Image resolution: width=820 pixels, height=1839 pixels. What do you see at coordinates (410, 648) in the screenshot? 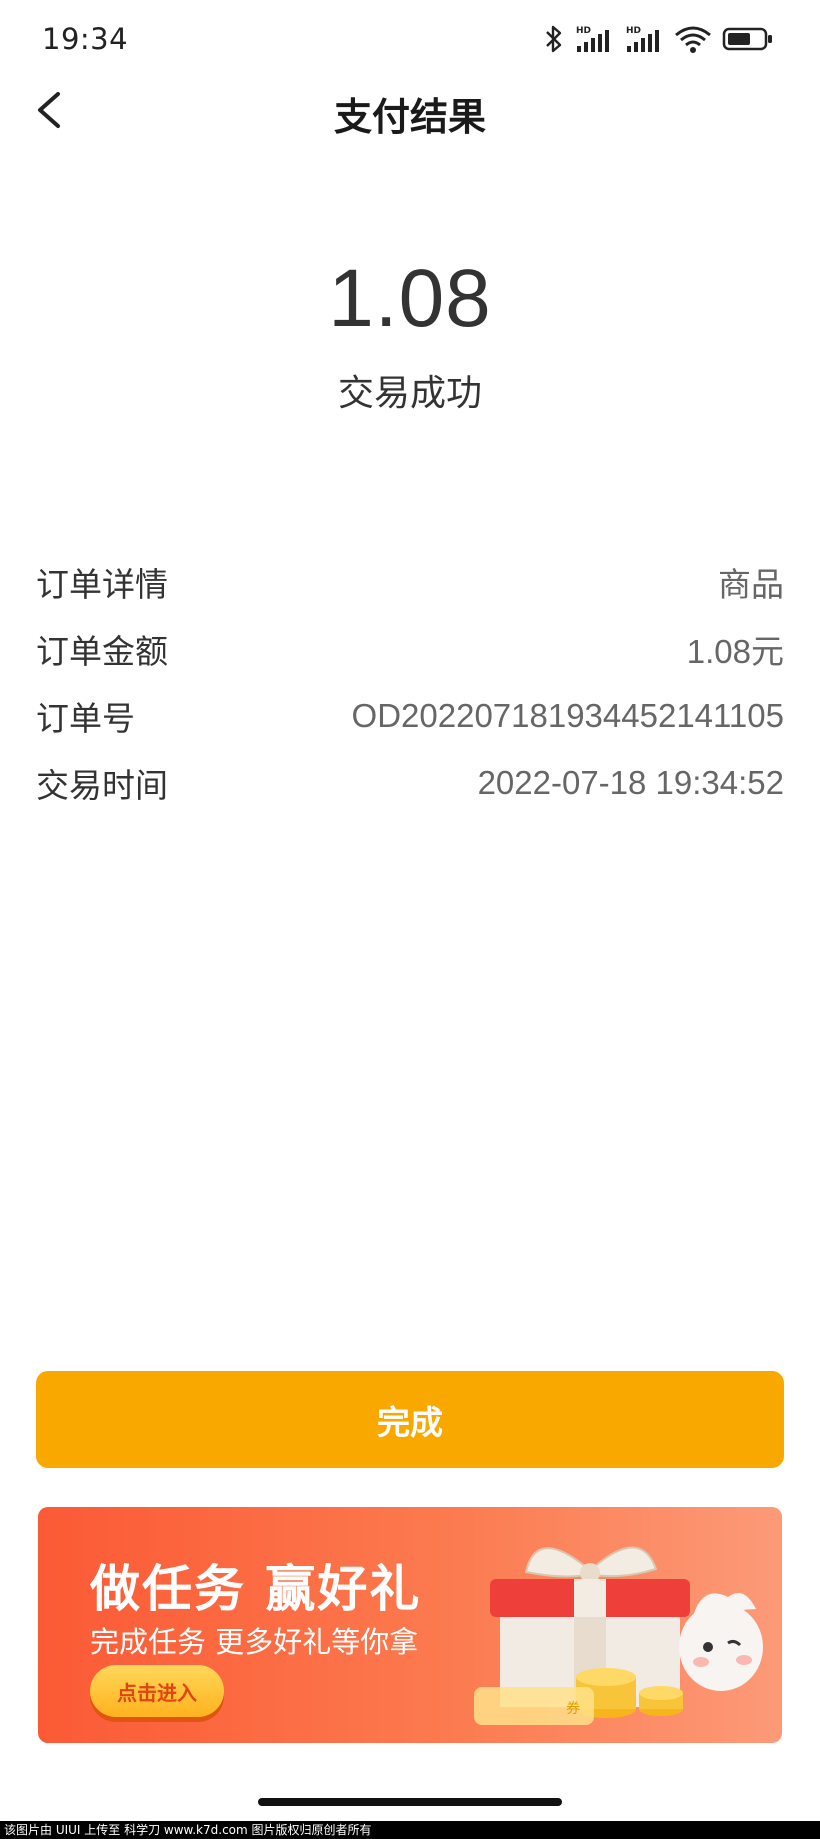
I see `detail-row-order-amount: 订单金额 1.08元` at bounding box center [410, 648].